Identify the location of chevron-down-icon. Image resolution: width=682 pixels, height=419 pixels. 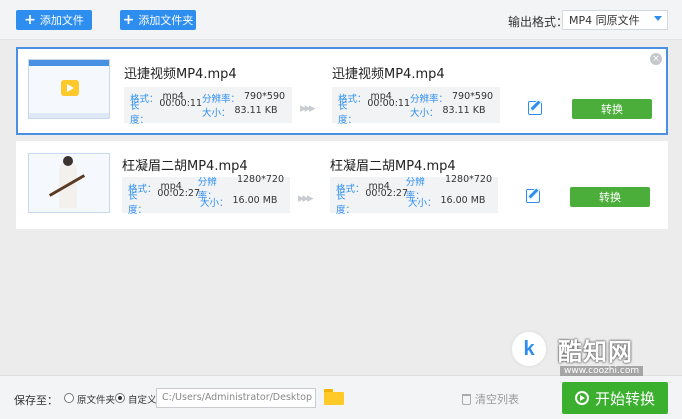
(658, 18).